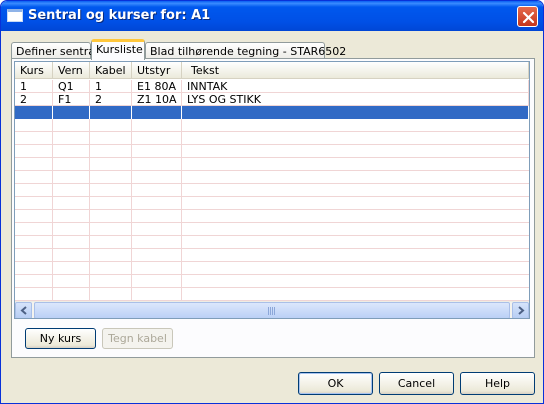  I want to click on horizontal-scrollbar, so click(272, 309).